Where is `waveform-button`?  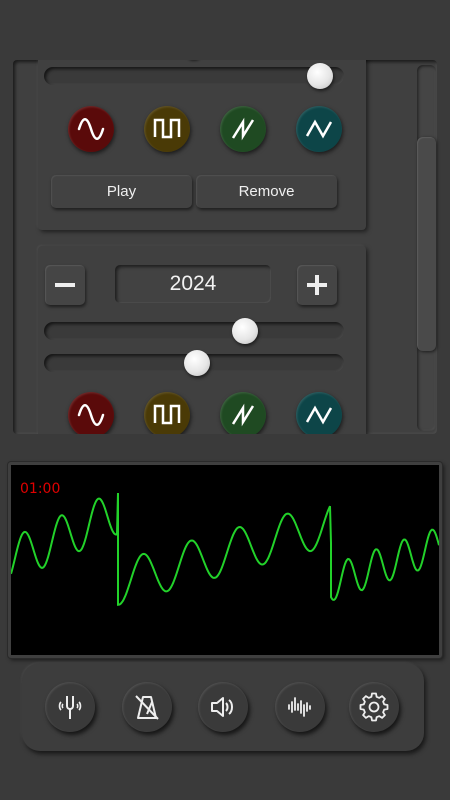 waveform-button is located at coordinates (300, 707).